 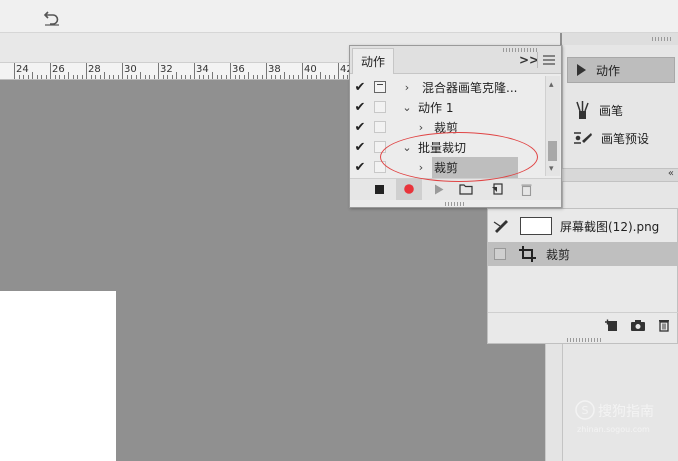 What do you see at coordinates (447, 107) in the screenshot?
I see `action-set-row: ✔ ⌄ 动作 1` at bounding box center [447, 107].